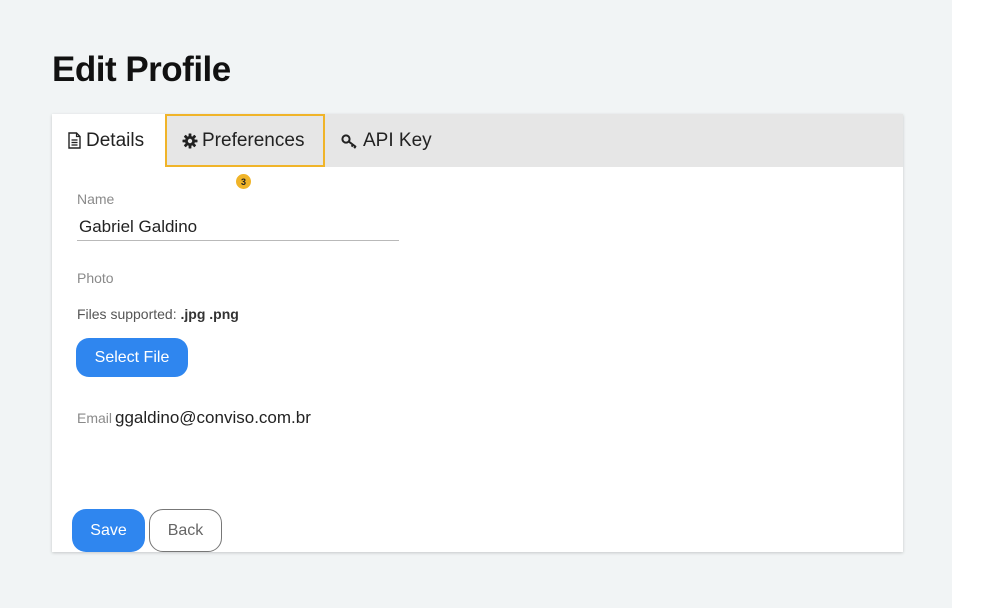 The height and width of the screenshot is (608, 996). I want to click on tab-bar: Details Preferences API Key, so click(477, 140).